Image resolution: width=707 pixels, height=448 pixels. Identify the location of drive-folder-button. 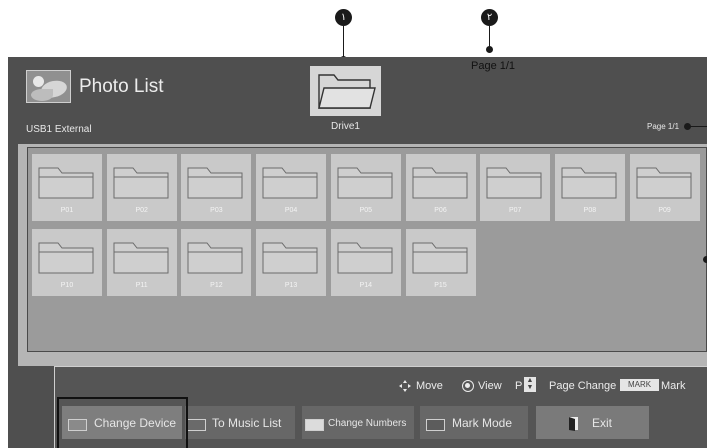
(345, 91).